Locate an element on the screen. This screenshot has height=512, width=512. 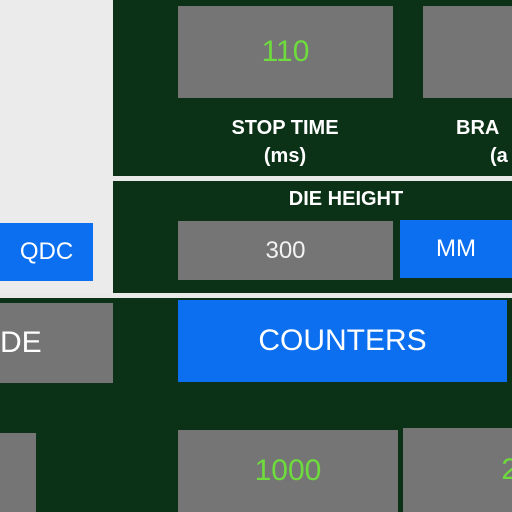
left-counter-box is located at coordinates (18, 472).